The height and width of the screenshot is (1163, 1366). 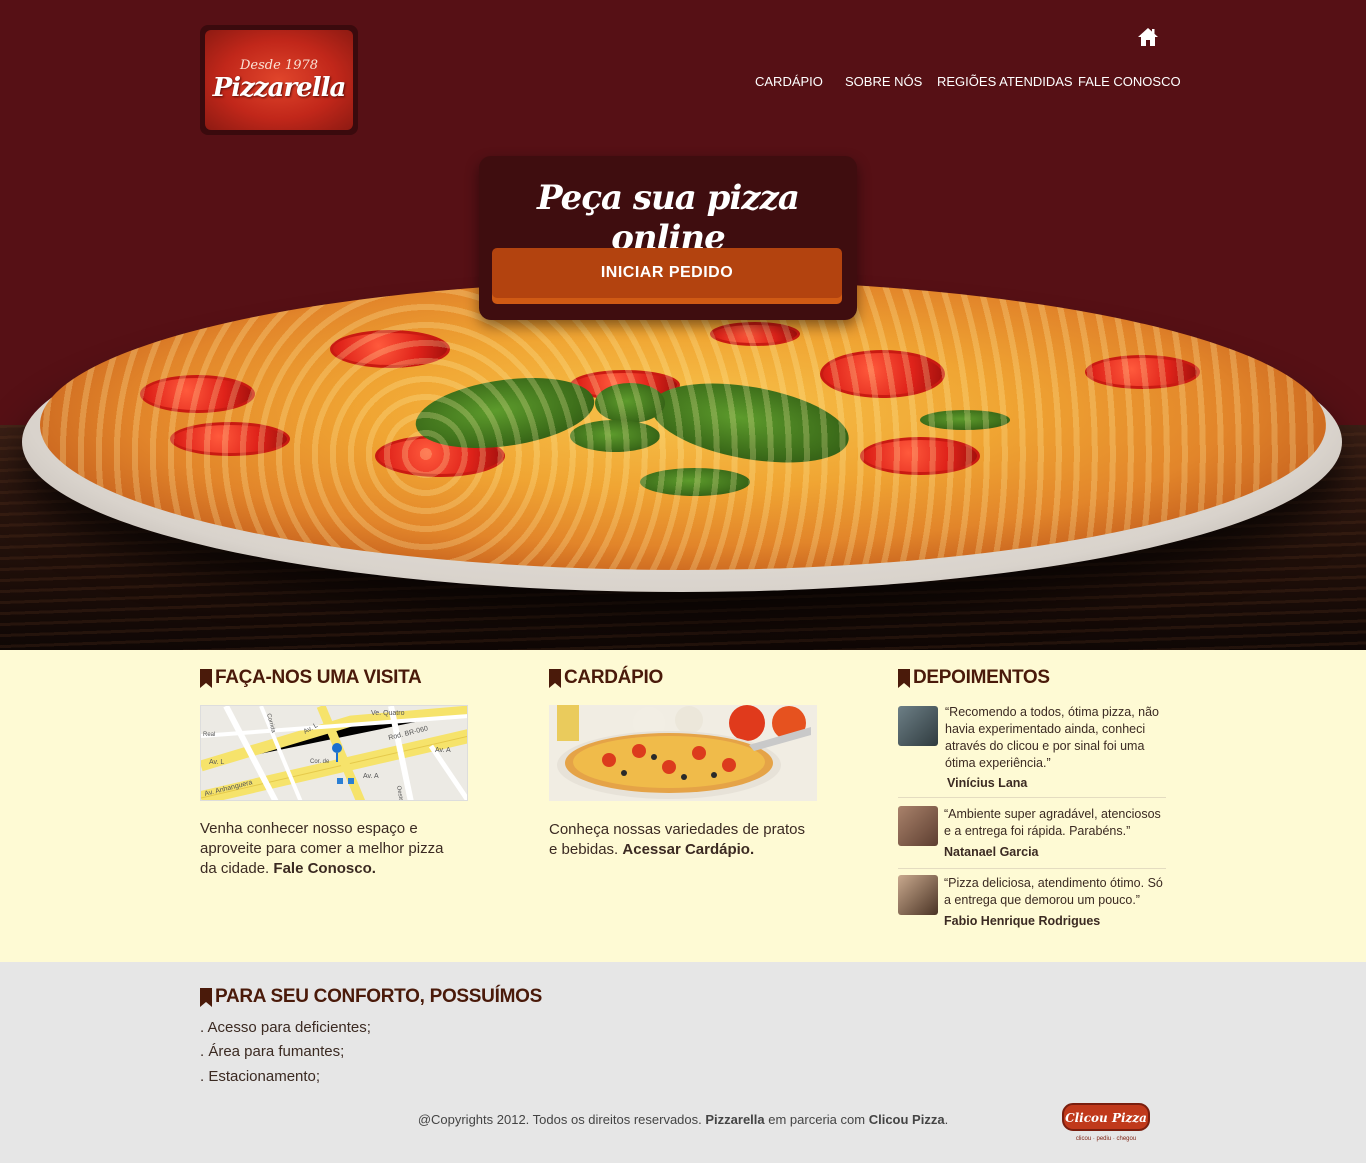 I want to click on start-order-button: INICIAR PEDIDO, so click(x=667, y=273).